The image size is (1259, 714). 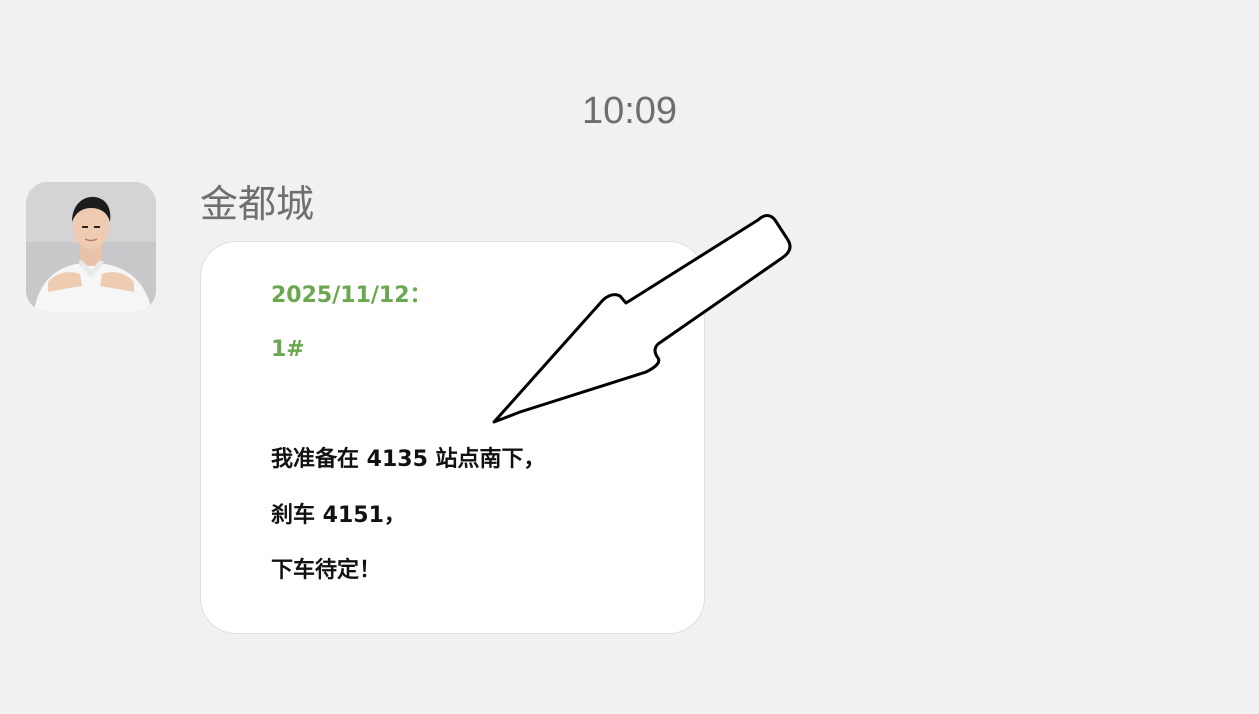 I want to click on chat-timestamp: 10:09, so click(x=629, y=111).